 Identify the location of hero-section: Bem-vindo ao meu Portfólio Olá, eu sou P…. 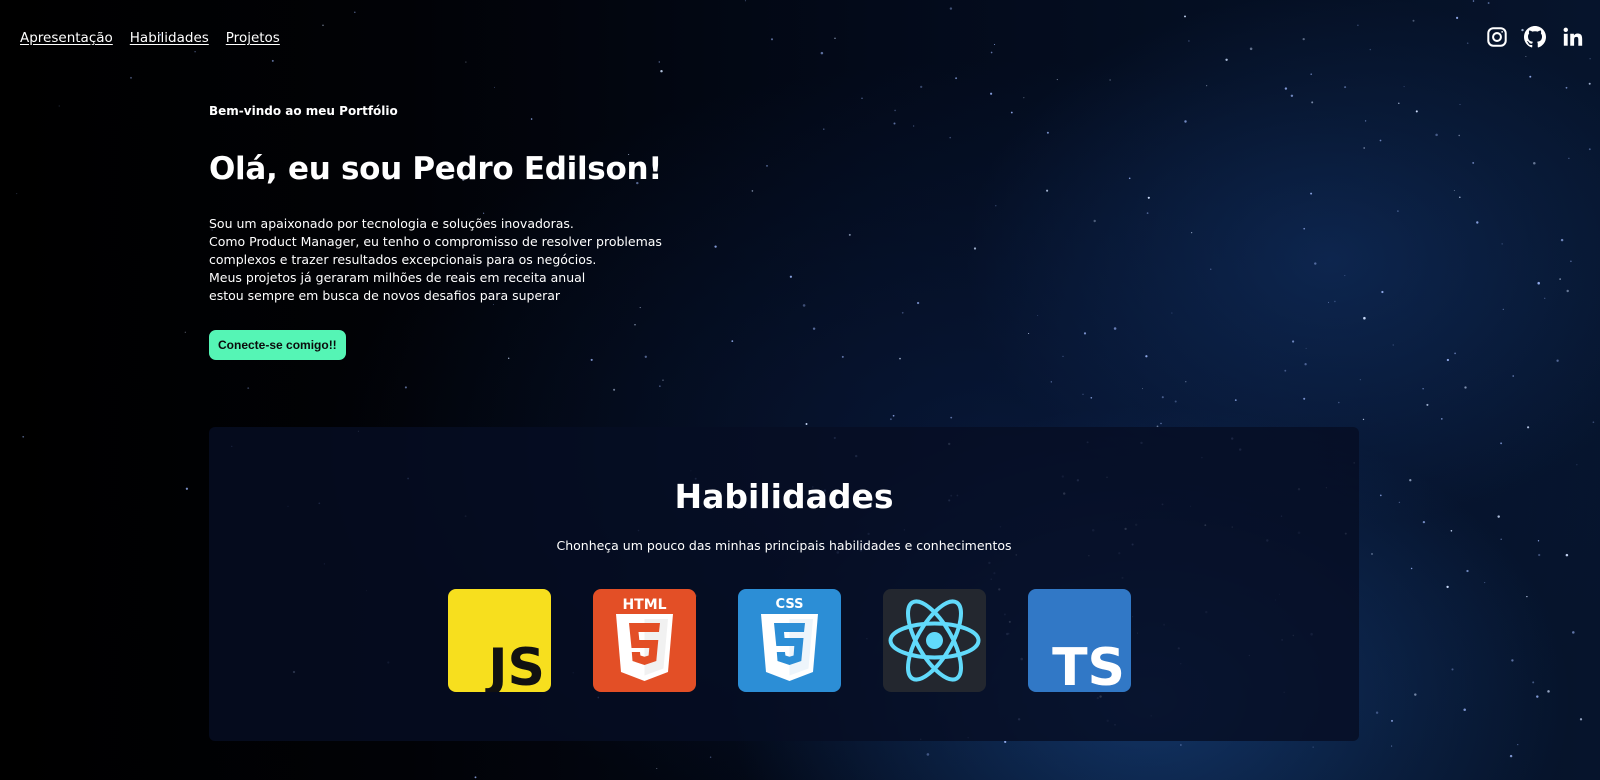
(509, 232).